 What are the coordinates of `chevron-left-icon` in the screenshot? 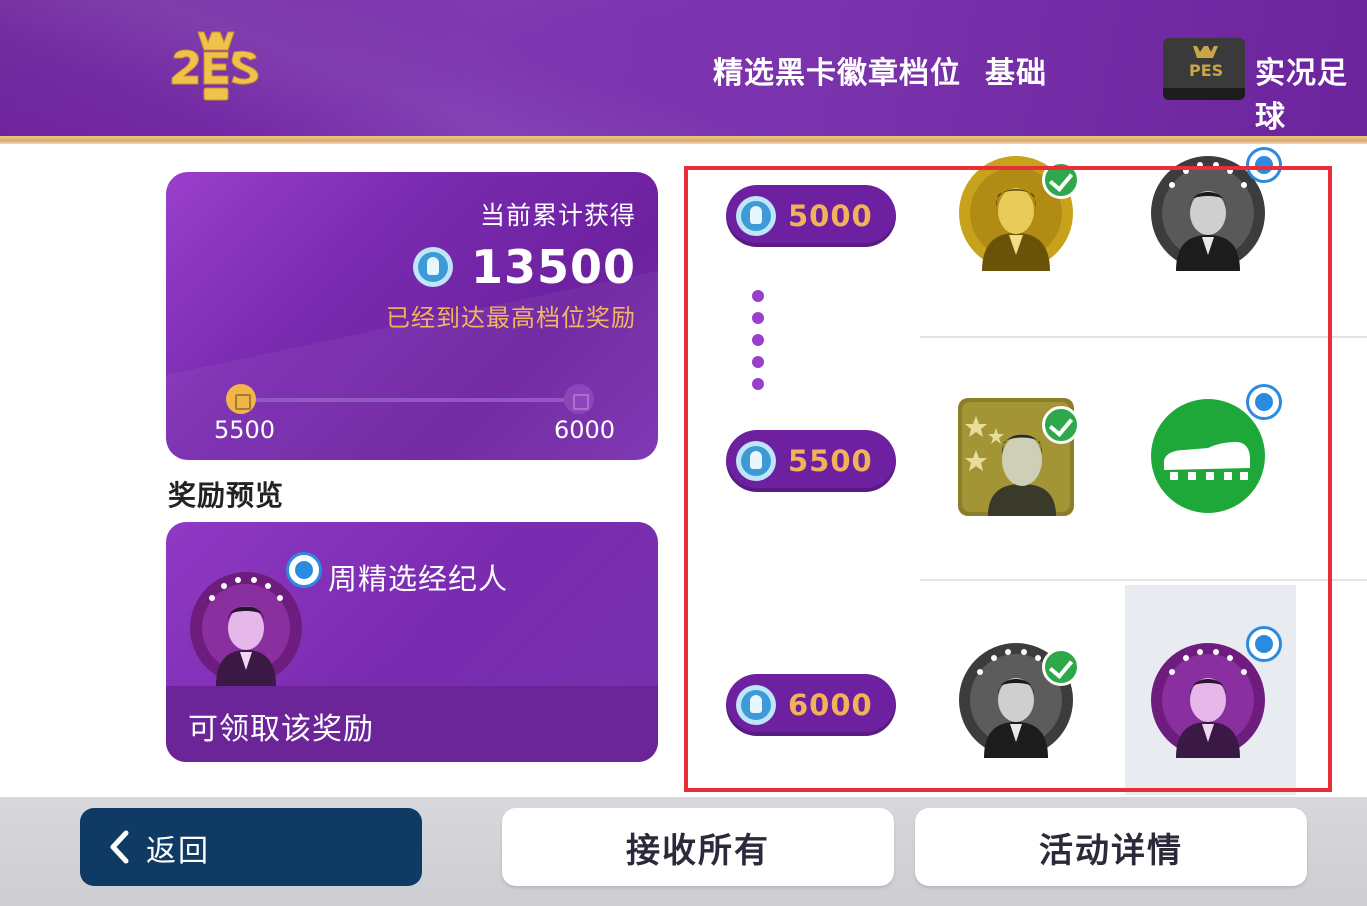 It's located at (119, 847).